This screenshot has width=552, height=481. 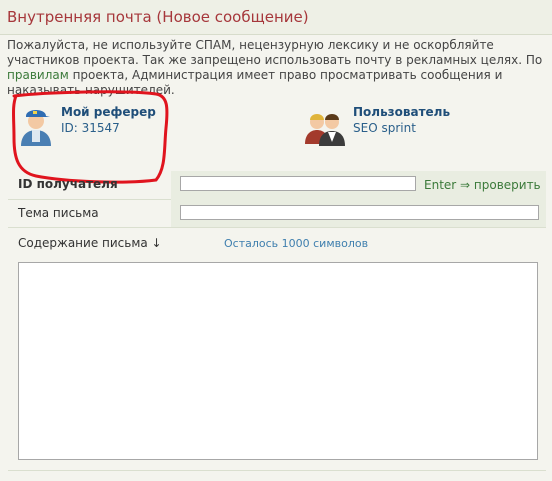 What do you see at coordinates (482, 185) in the screenshot?
I see `check-hint: Enter ⇒ проверить` at bounding box center [482, 185].